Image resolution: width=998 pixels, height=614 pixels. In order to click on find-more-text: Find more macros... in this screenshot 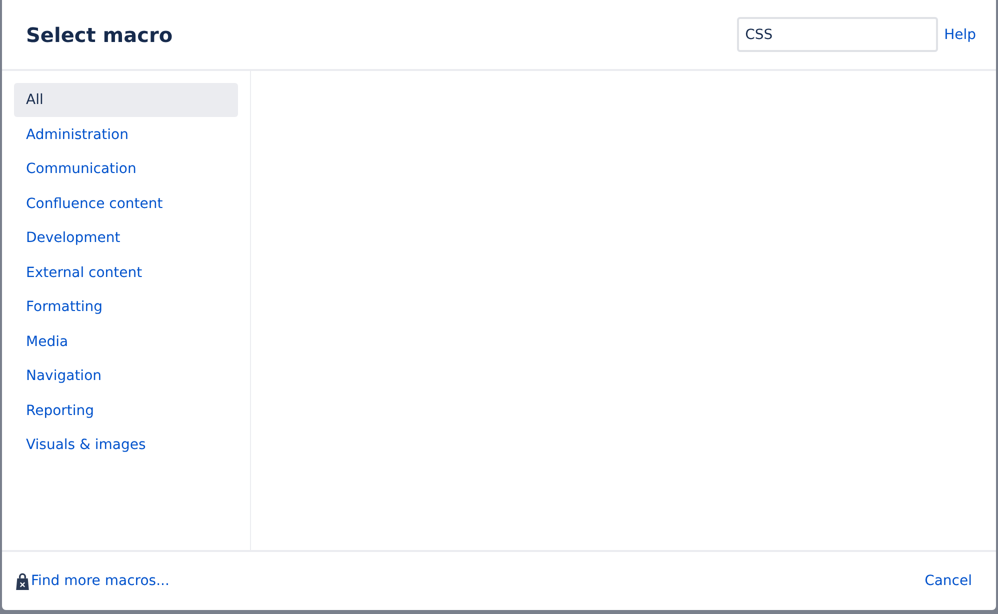, I will do `click(100, 581)`.